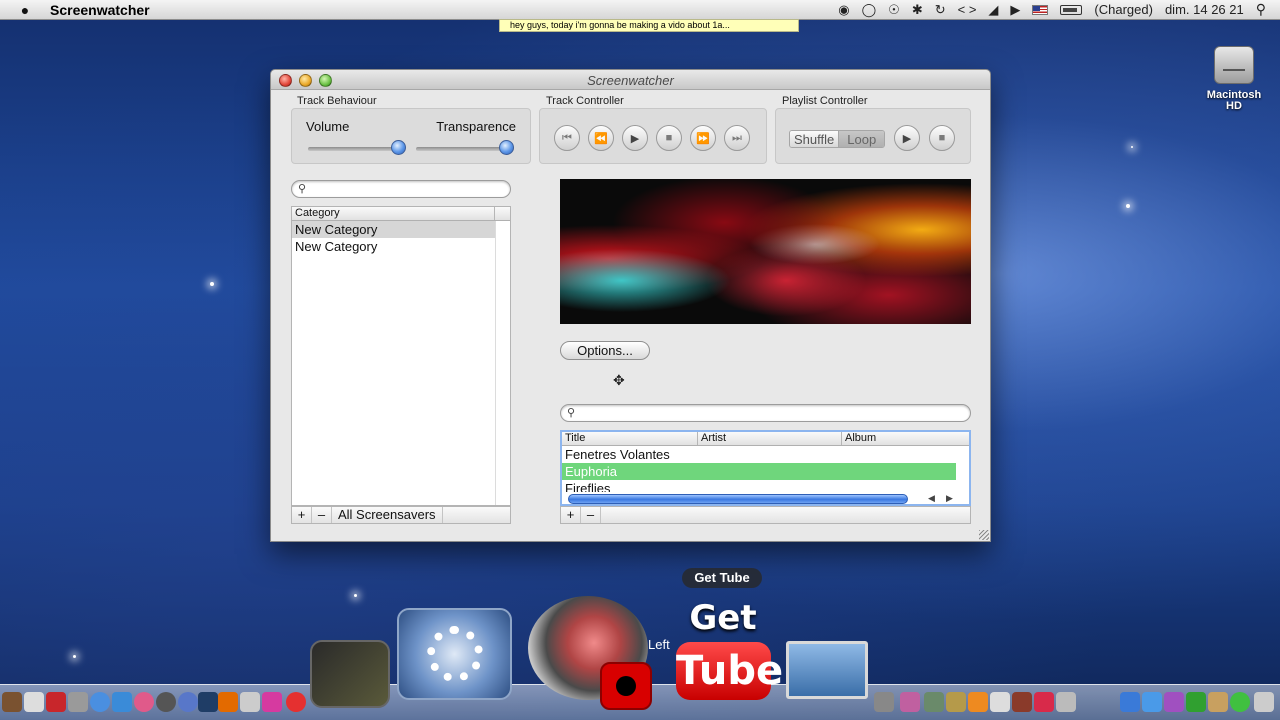 The image size is (1280, 720). What do you see at coordinates (454, 654) in the screenshot?
I see `system-preferences-icon` at bounding box center [454, 654].